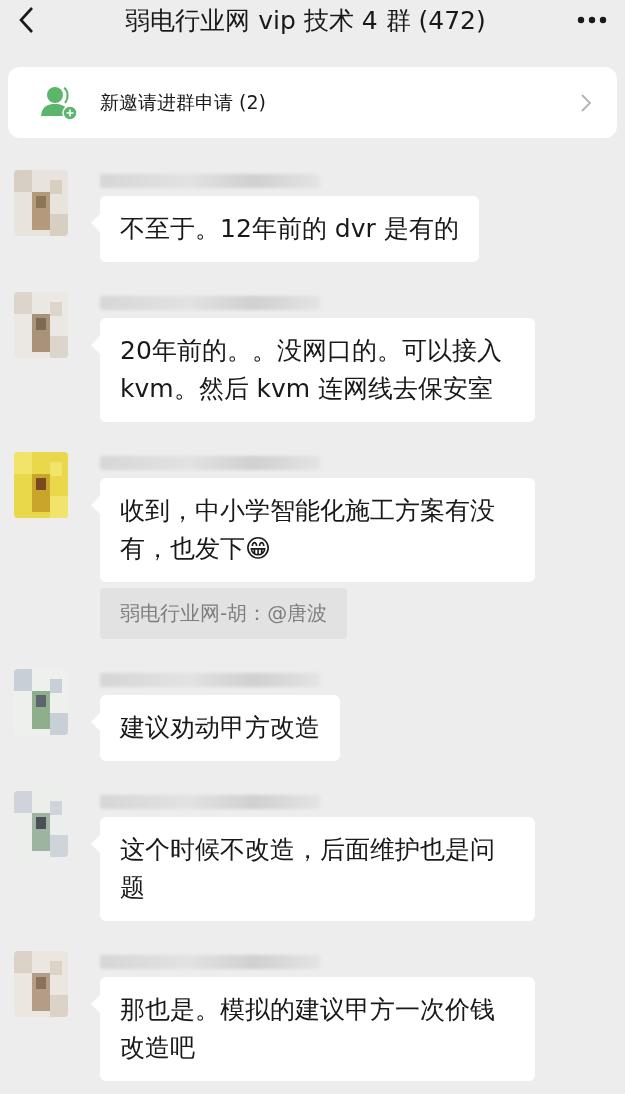  I want to click on back-icon, so click(26, 20).